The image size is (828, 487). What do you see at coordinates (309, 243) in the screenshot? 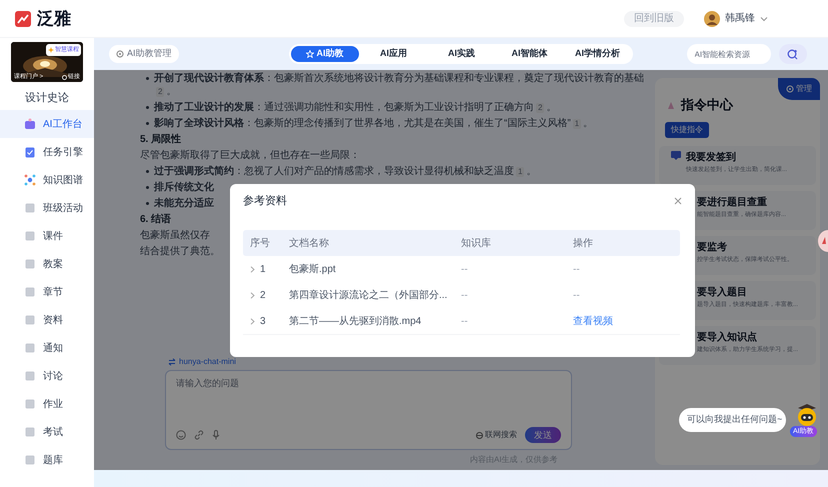
I see `column-header: 文档名称` at bounding box center [309, 243].